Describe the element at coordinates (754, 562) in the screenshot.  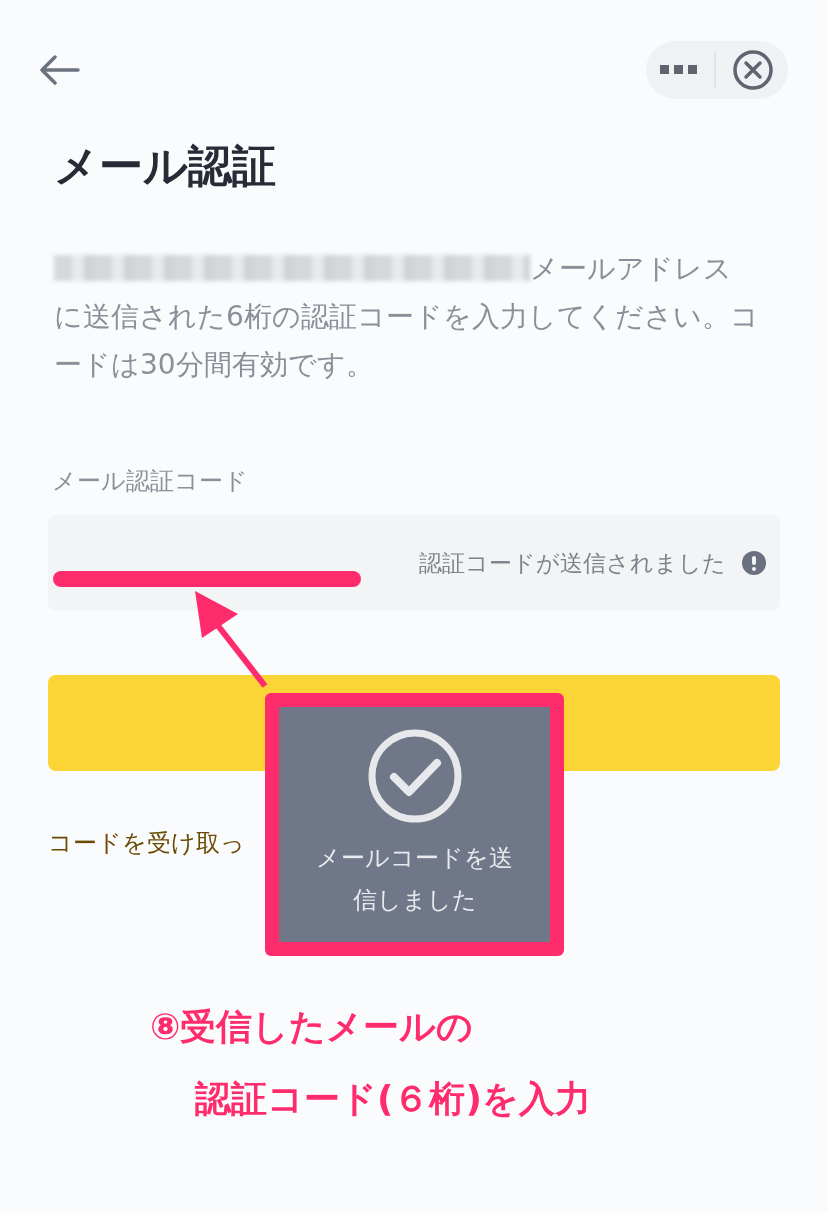
I see `alert-icon` at that location.